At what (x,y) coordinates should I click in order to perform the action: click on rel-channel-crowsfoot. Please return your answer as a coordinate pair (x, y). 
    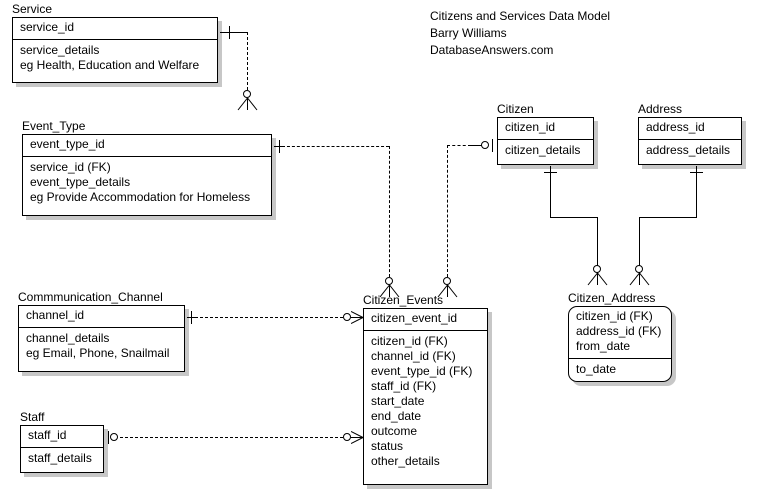
    Looking at the image, I should click on (357, 317).